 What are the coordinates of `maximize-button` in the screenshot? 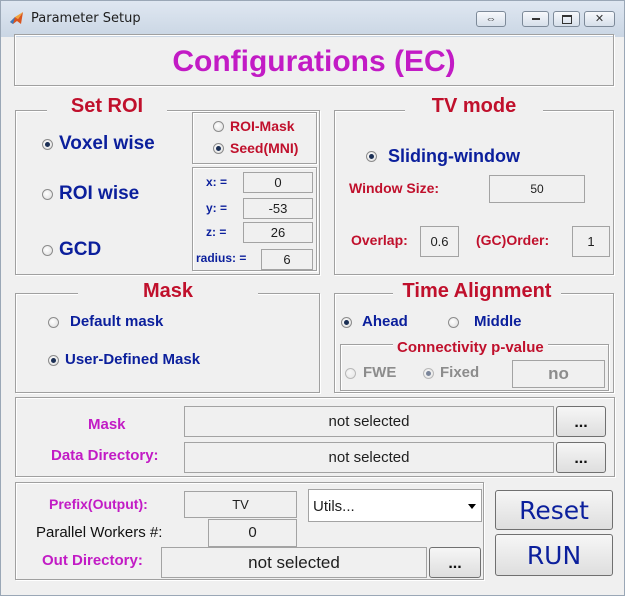 It's located at (566, 19).